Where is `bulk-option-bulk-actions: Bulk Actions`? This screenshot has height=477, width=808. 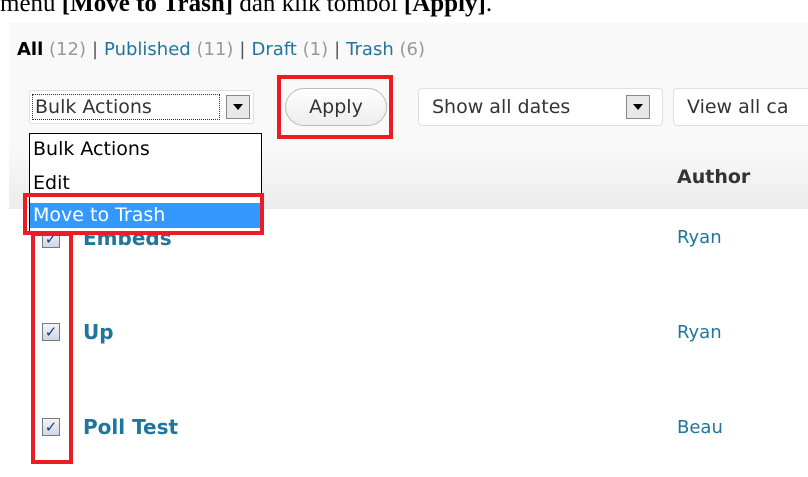
bulk-option-bulk-actions: Bulk Actions is located at coordinates (145, 149).